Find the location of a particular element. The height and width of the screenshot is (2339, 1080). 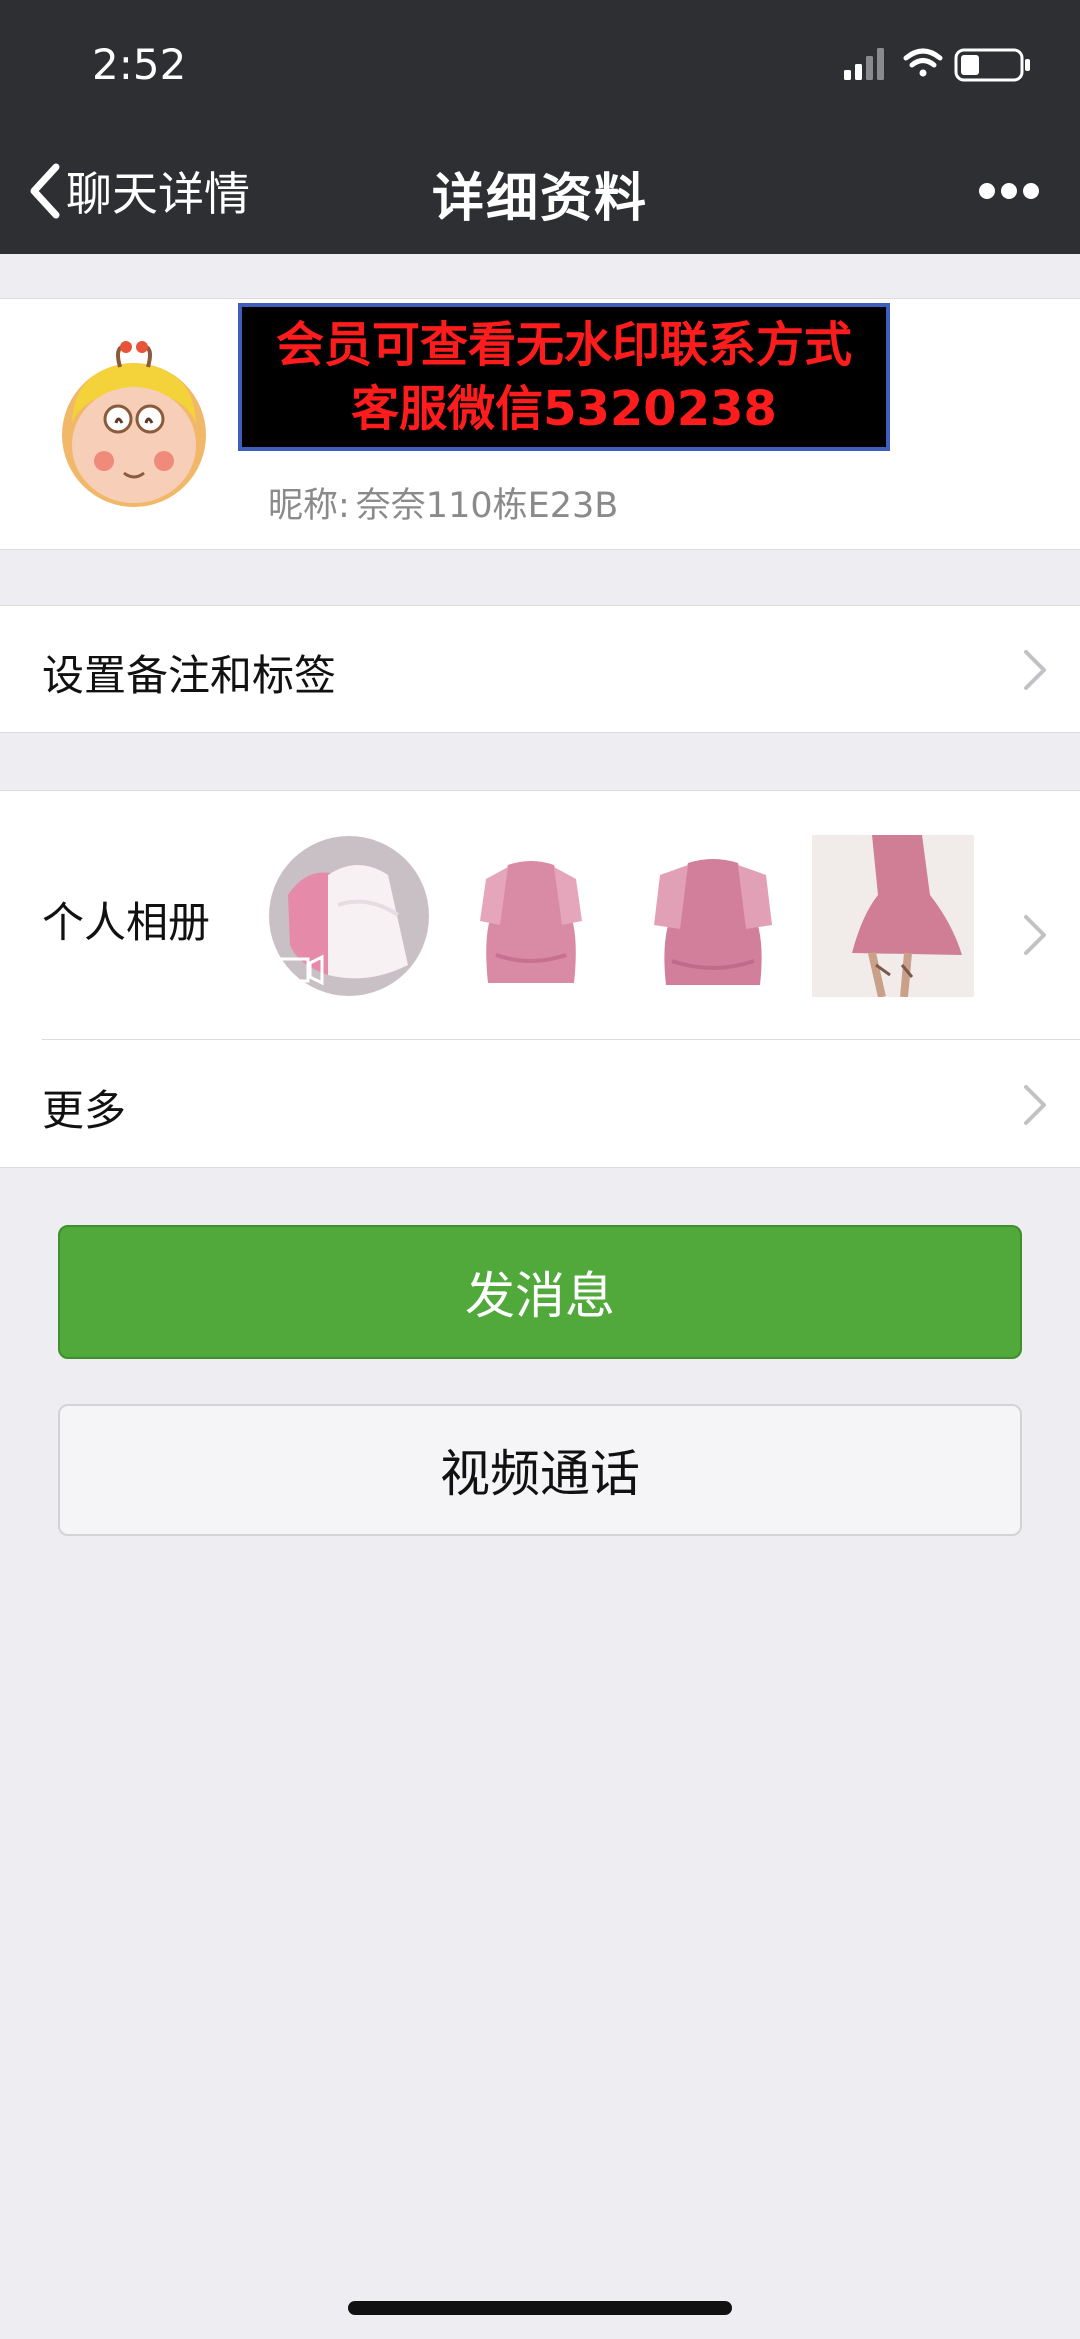

profile-card: 会员可查看无水印联系方式 客服微信5320238 昵称: 奈奈110栋E23B is located at coordinates (540, 424).